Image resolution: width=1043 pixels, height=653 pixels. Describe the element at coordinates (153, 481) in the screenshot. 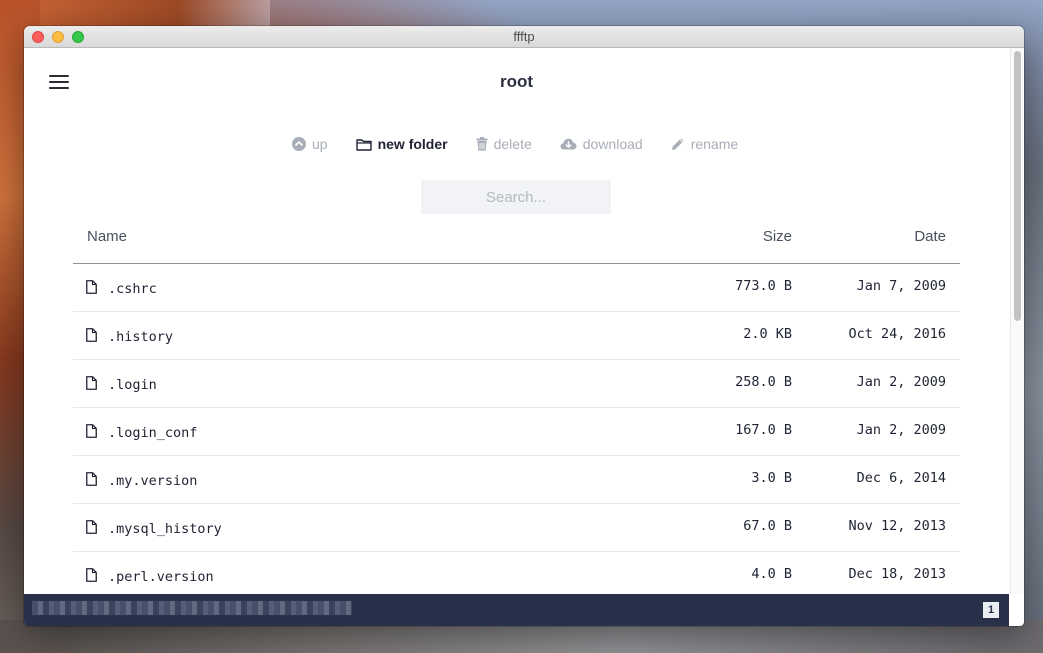

I see `file-name: .my.version` at that location.